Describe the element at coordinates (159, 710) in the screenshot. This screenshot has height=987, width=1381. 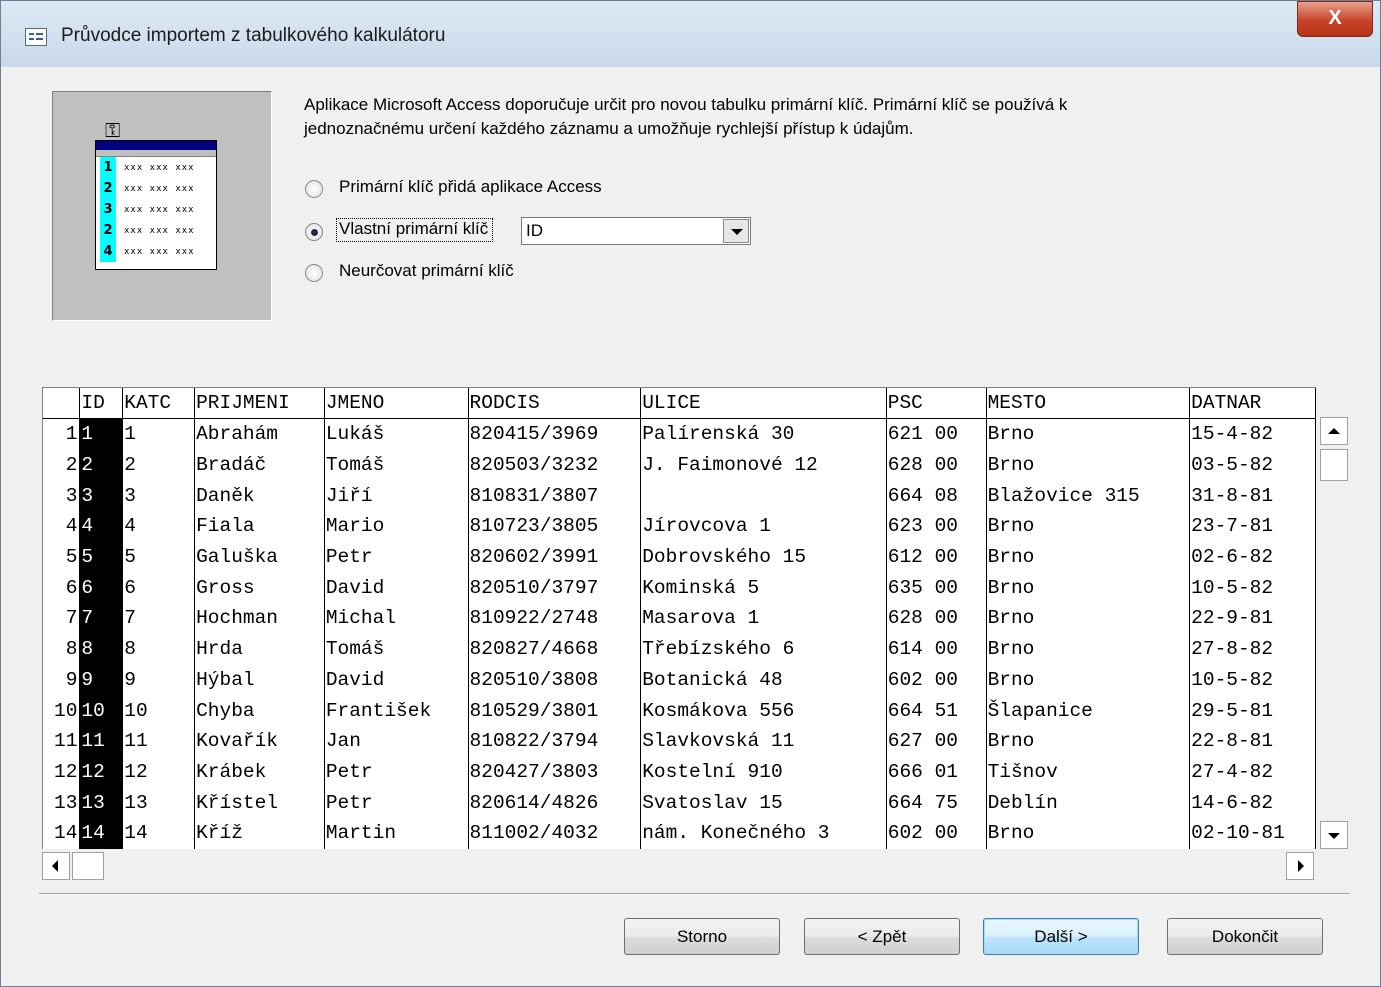
I see `table-cell: 10` at that location.